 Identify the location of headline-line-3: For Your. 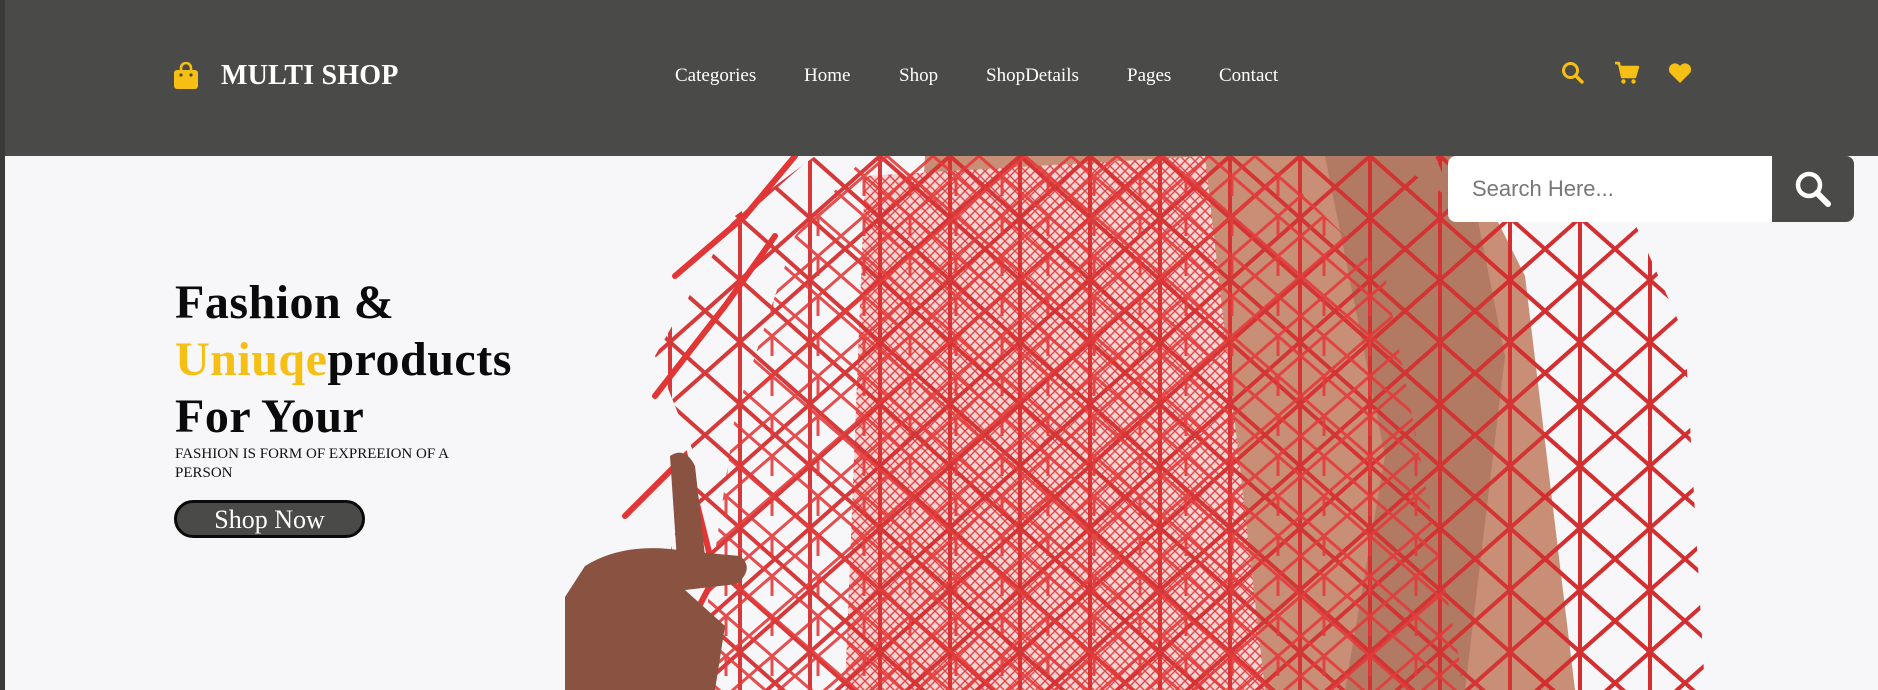
(270, 416).